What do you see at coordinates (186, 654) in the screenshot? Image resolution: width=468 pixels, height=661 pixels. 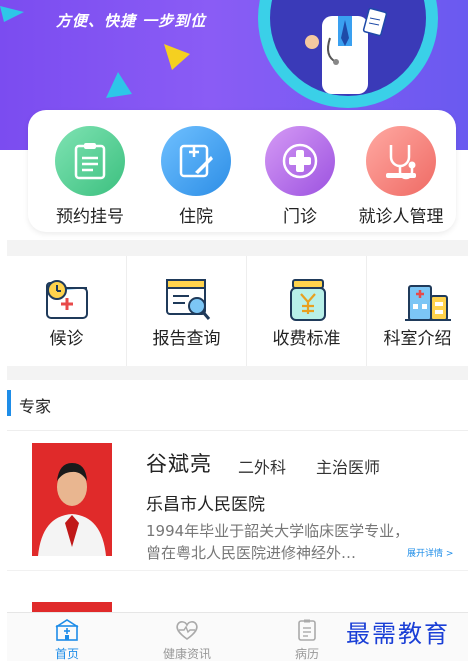 I see `tab-label: 健康资讯` at bounding box center [186, 654].